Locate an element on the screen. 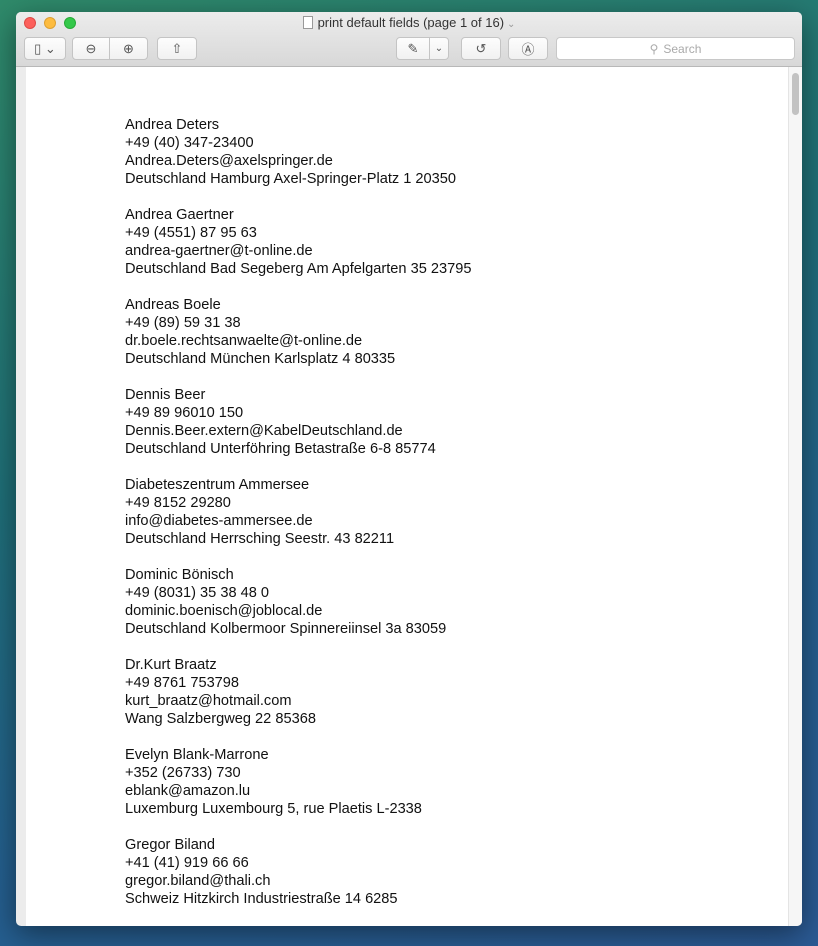 Image resolution: width=818 pixels, height=946 pixels. contact-email: eblank@amazon.lu is located at coordinates (188, 791).